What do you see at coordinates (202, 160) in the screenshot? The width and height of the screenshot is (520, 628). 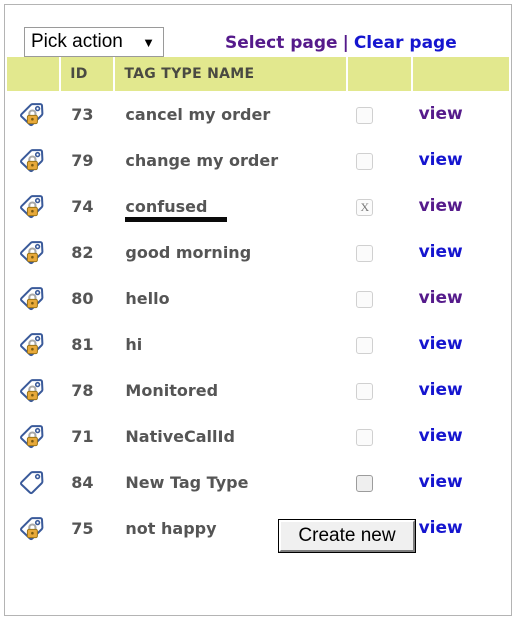 I see `row-tag-type-name-text: change my order` at bounding box center [202, 160].